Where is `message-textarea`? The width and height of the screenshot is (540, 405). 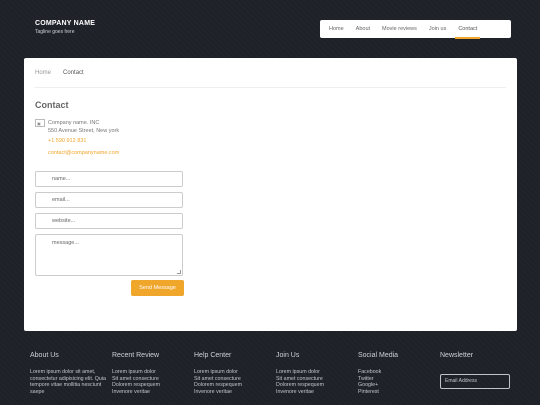 message-textarea is located at coordinates (109, 255).